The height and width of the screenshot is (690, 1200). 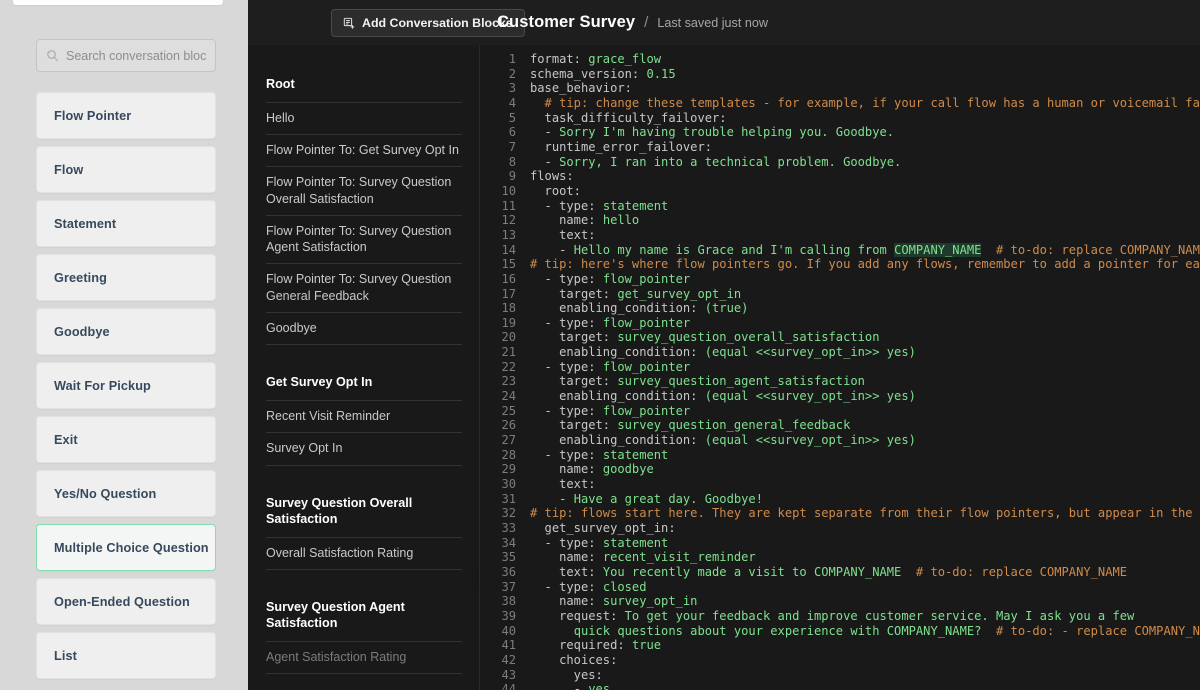 What do you see at coordinates (840, 118) in the screenshot?
I see `code-line: 5 task_difficulty_failover:` at bounding box center [840, 118].